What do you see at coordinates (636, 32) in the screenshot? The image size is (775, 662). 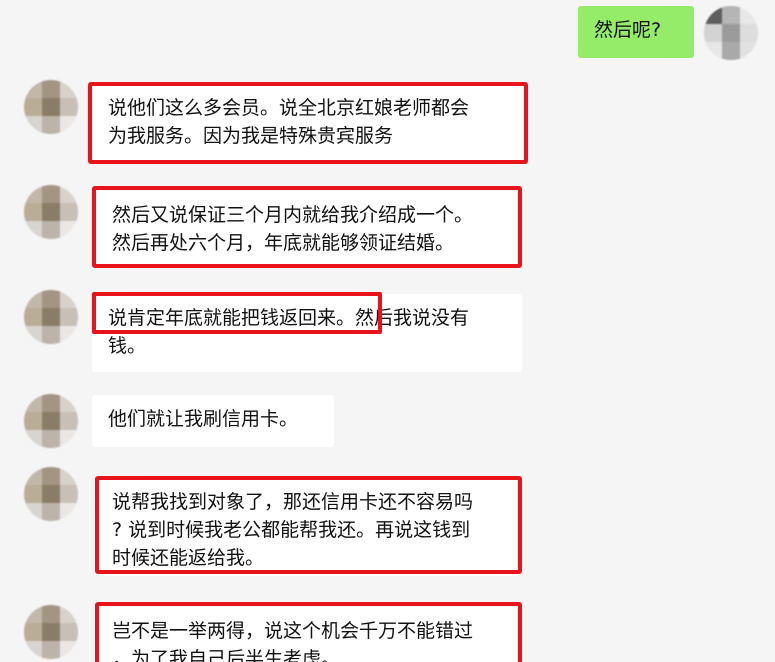 I see `outgoing-message-bubble: 然后呢?` at bounding box center [636, 32].